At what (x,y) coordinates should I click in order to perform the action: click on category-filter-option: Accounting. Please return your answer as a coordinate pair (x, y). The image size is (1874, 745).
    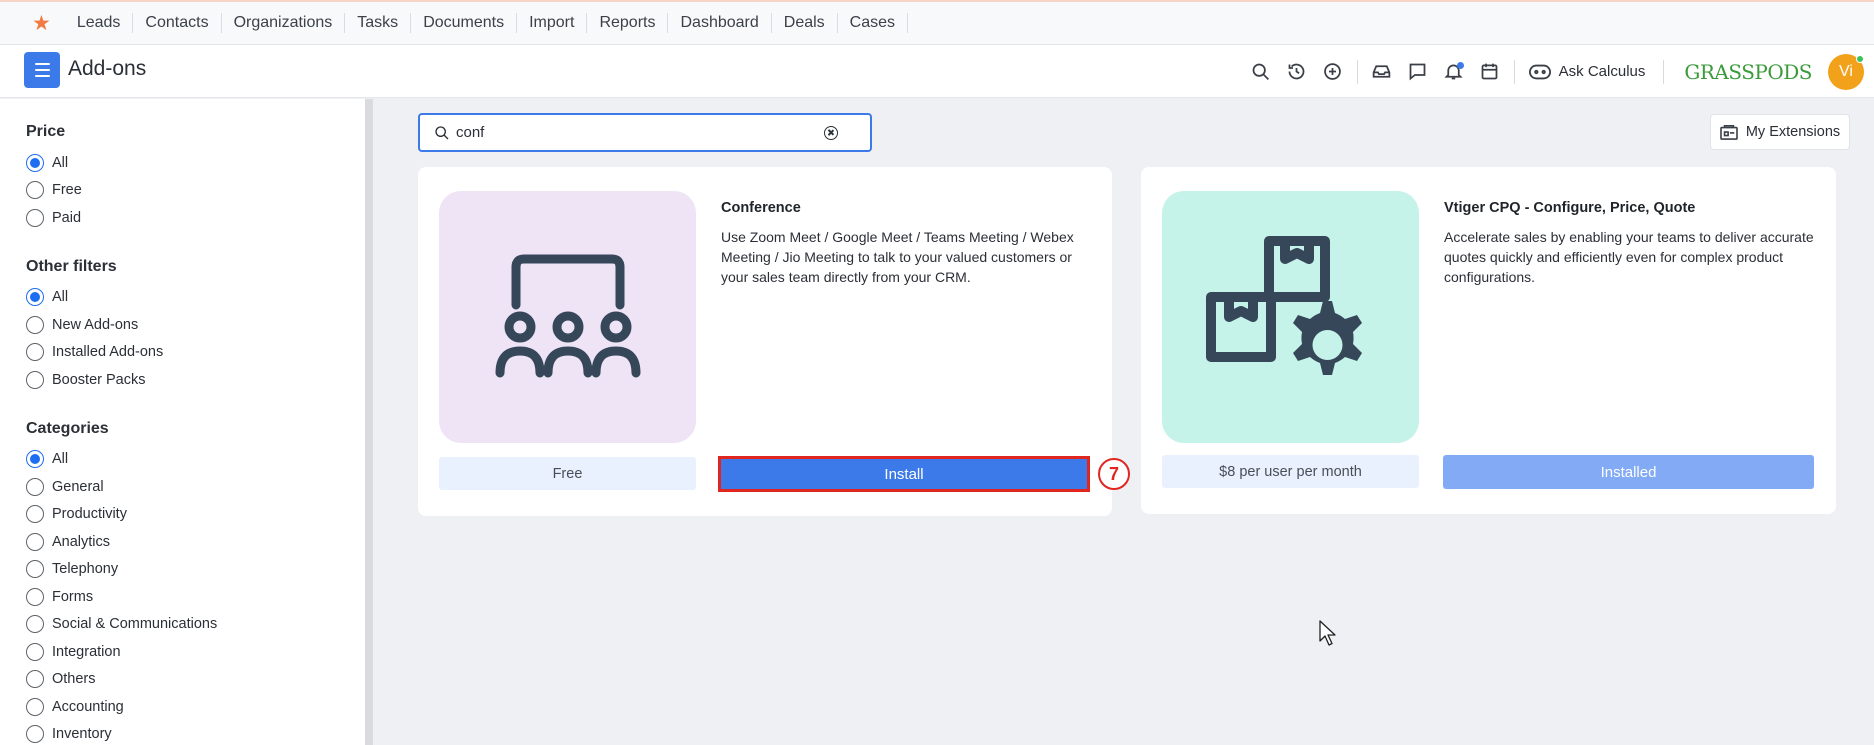
    Looking at the image, I should click on (195, 707).